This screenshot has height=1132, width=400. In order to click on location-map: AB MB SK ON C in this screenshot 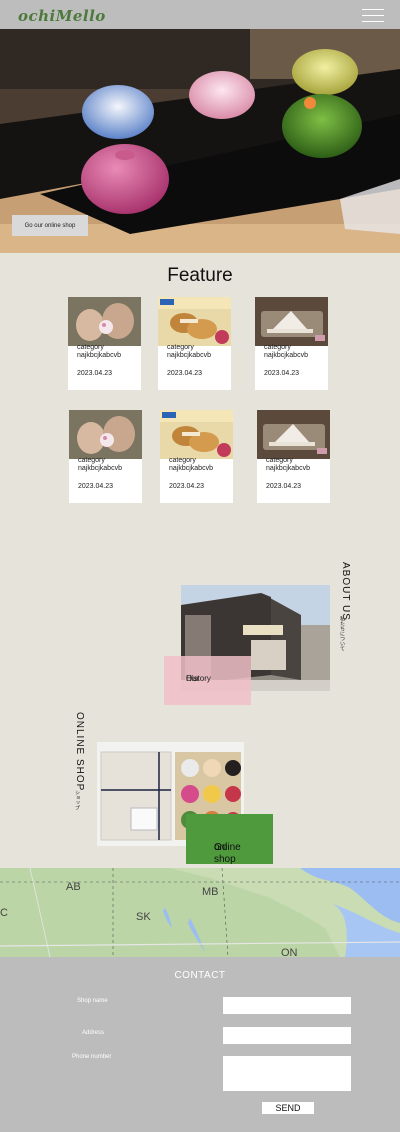, I will do `click(200, 912)`.